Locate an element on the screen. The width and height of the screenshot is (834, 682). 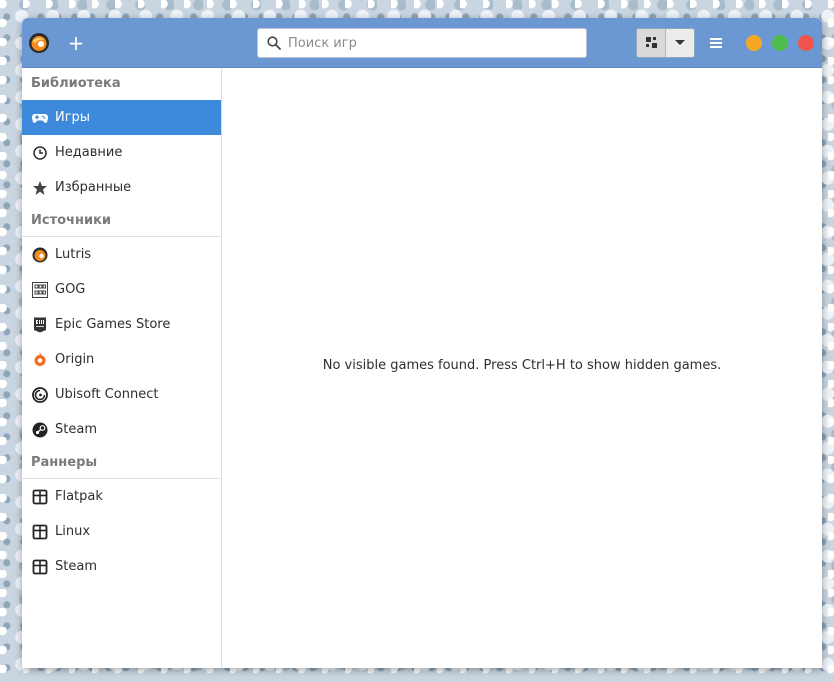
gog-icon is located at coordinates (40, 290).